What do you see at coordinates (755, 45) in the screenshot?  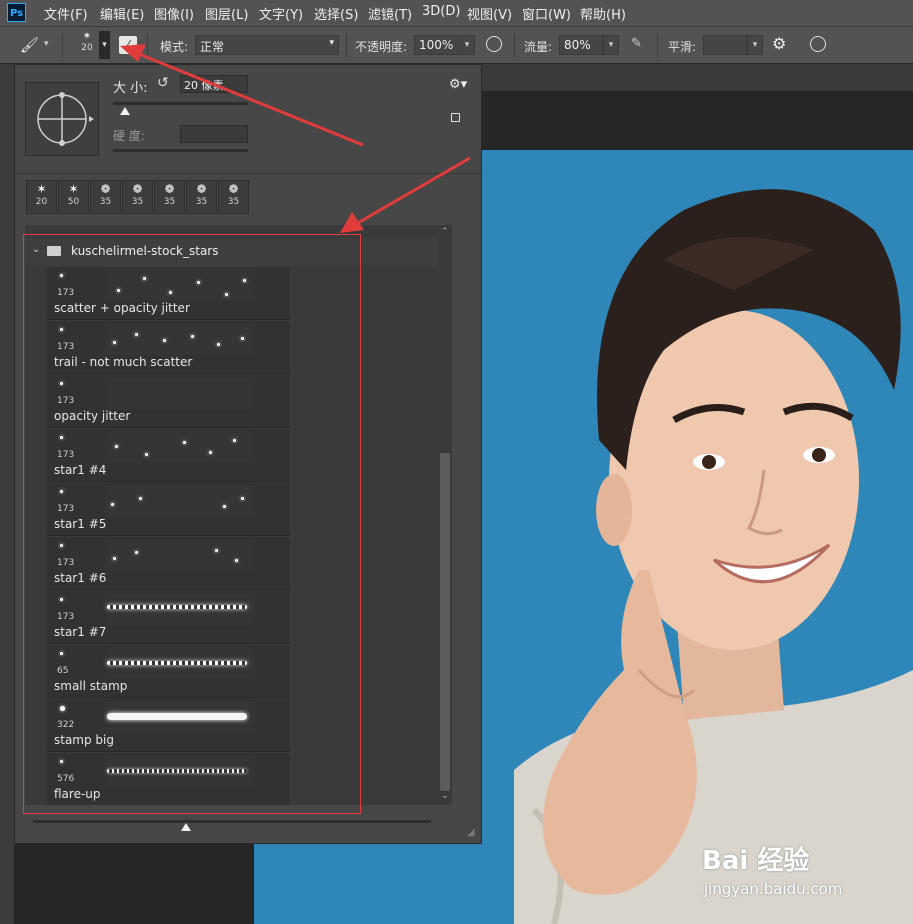 I see `smoothing-dropdown: ▾` at bounding box center [755, 45].